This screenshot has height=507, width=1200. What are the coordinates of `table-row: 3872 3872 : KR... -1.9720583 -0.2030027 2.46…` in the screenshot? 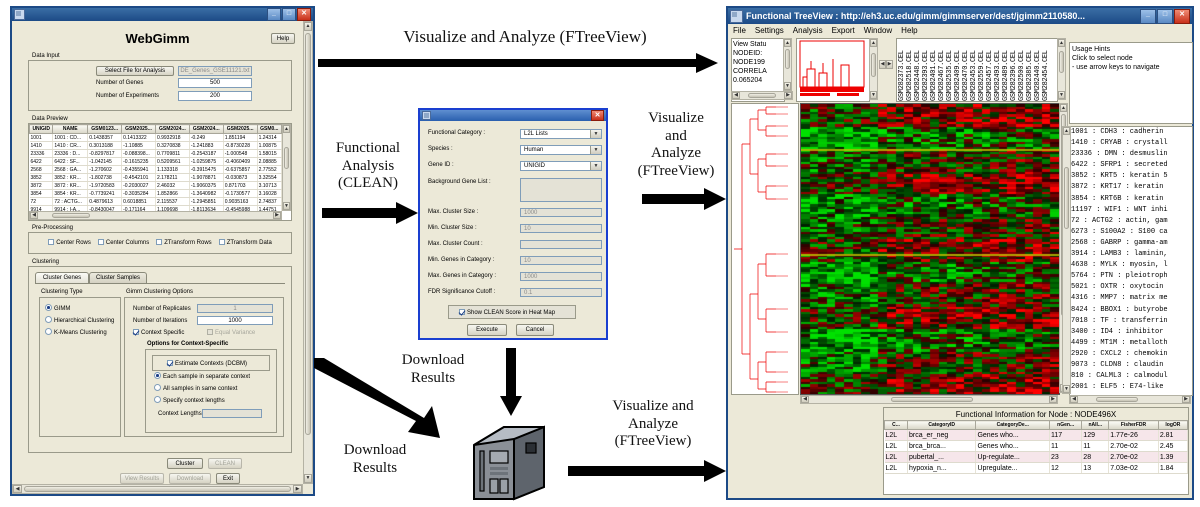 It's located at (155, 185).